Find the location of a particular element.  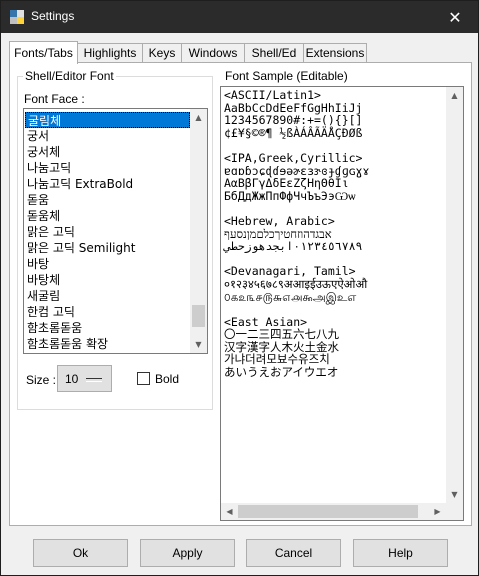

font-list-item: 굴림체 is located at coordinates (107, 120).